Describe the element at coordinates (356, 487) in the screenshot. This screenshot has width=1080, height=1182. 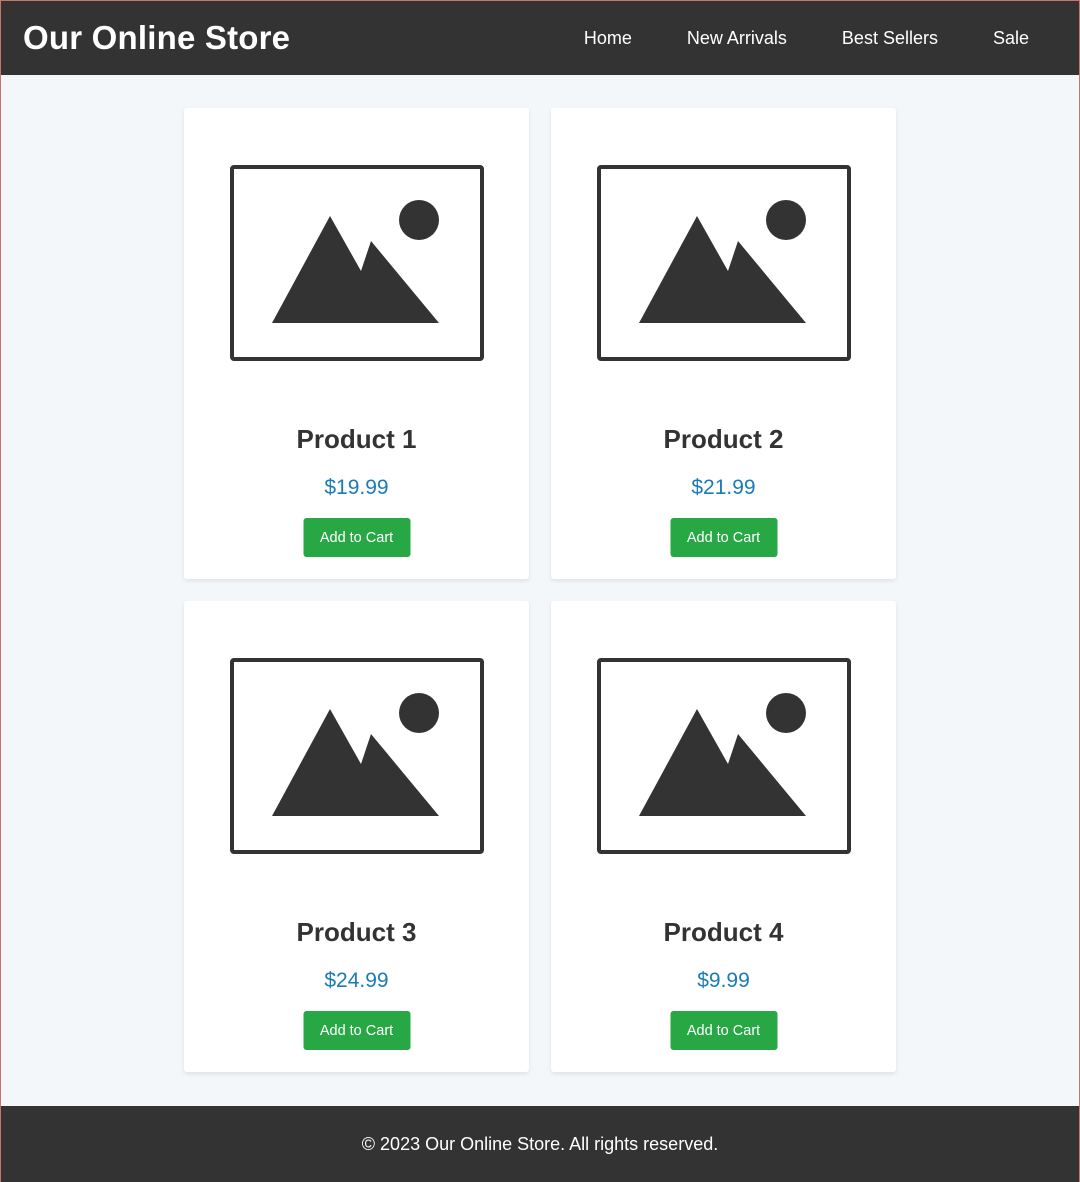
I see `product-price: $19.99` at that location.